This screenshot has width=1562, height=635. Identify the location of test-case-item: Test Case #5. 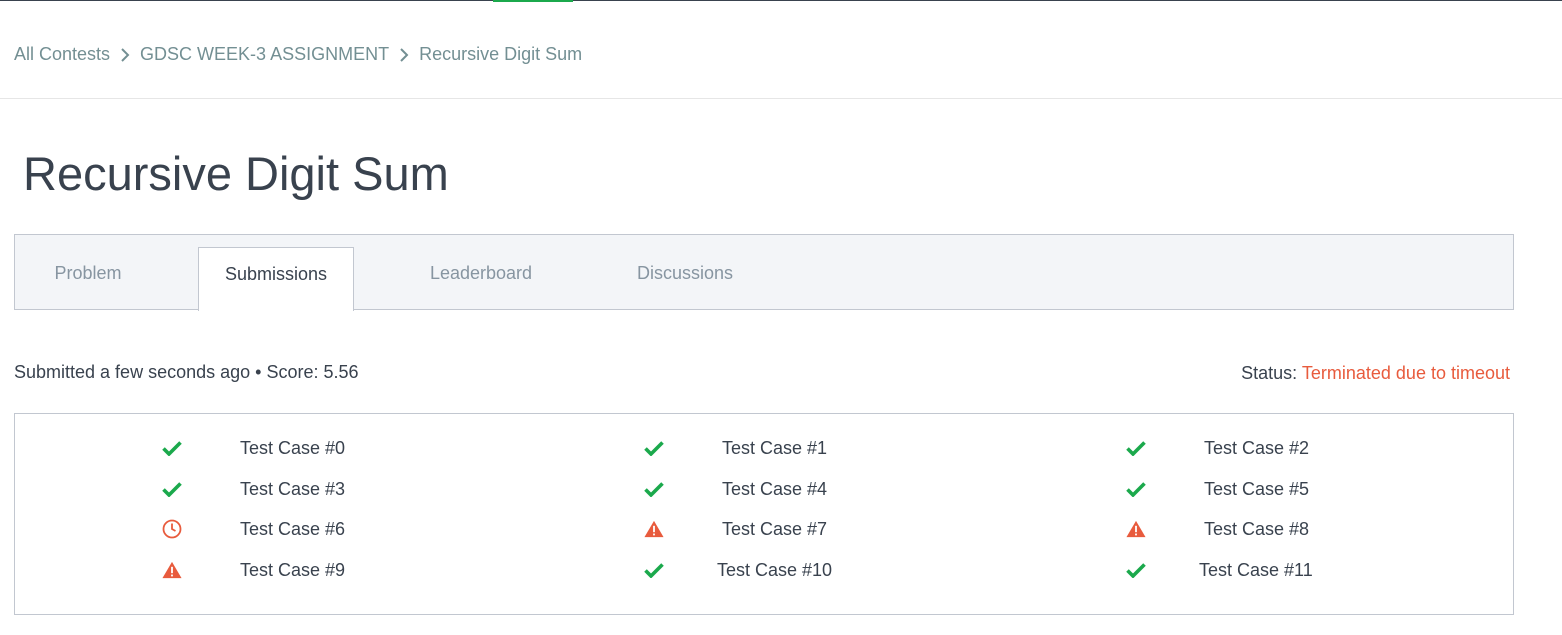
(1246, 489).